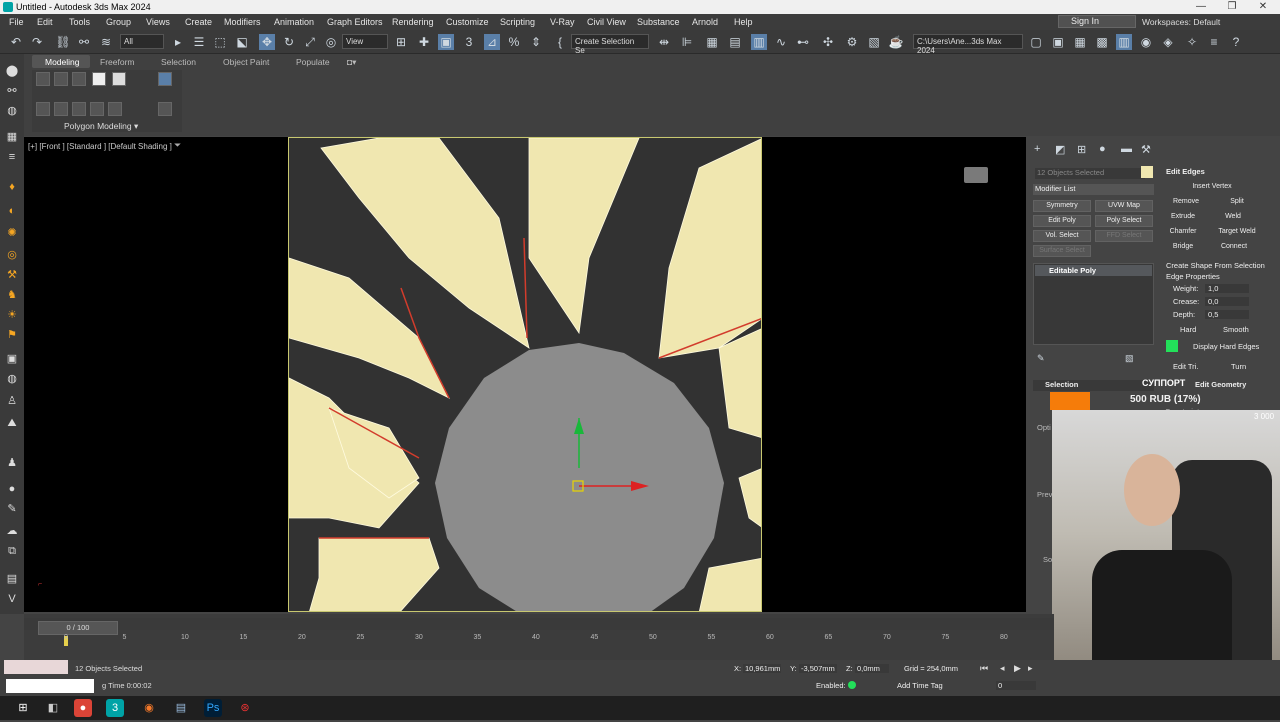  Describe the element at coordinates (50, 686) in the screenshot. I see `script-input` at that location.